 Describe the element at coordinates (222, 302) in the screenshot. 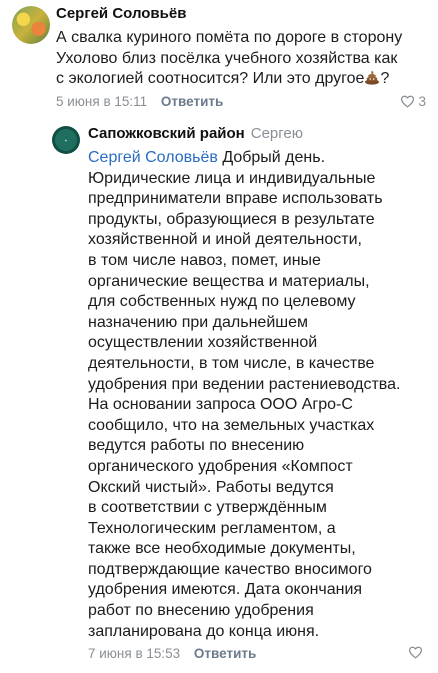

I see `text-line: для собственных нужд по целевому` at that location.